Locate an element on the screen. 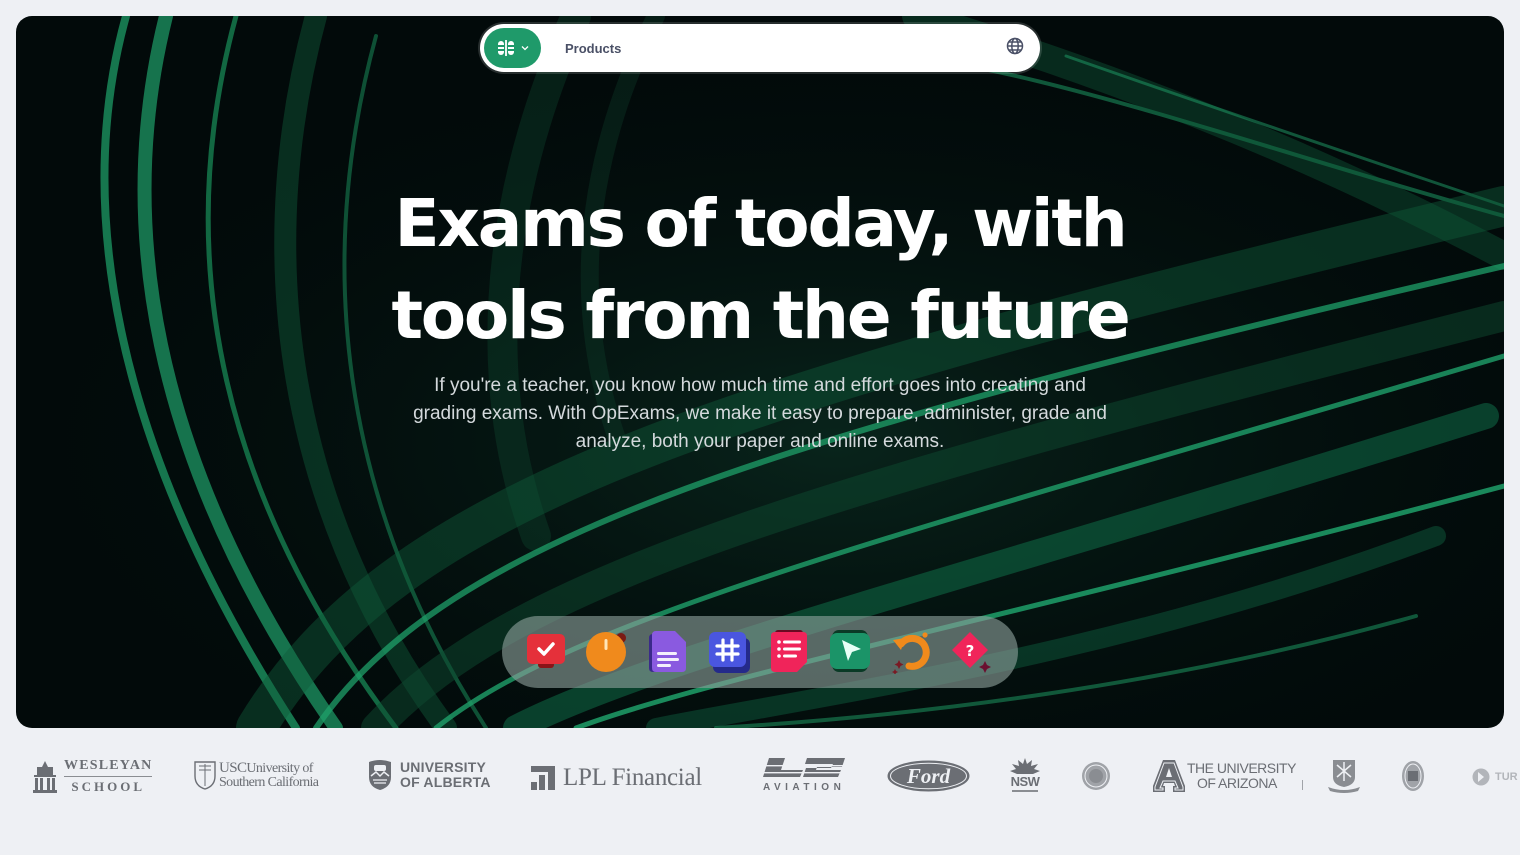 The height and width of the screenshot is (855, 1520). wesleyan-bottom-text: SCHOOL is located at coordinates (108, 786).